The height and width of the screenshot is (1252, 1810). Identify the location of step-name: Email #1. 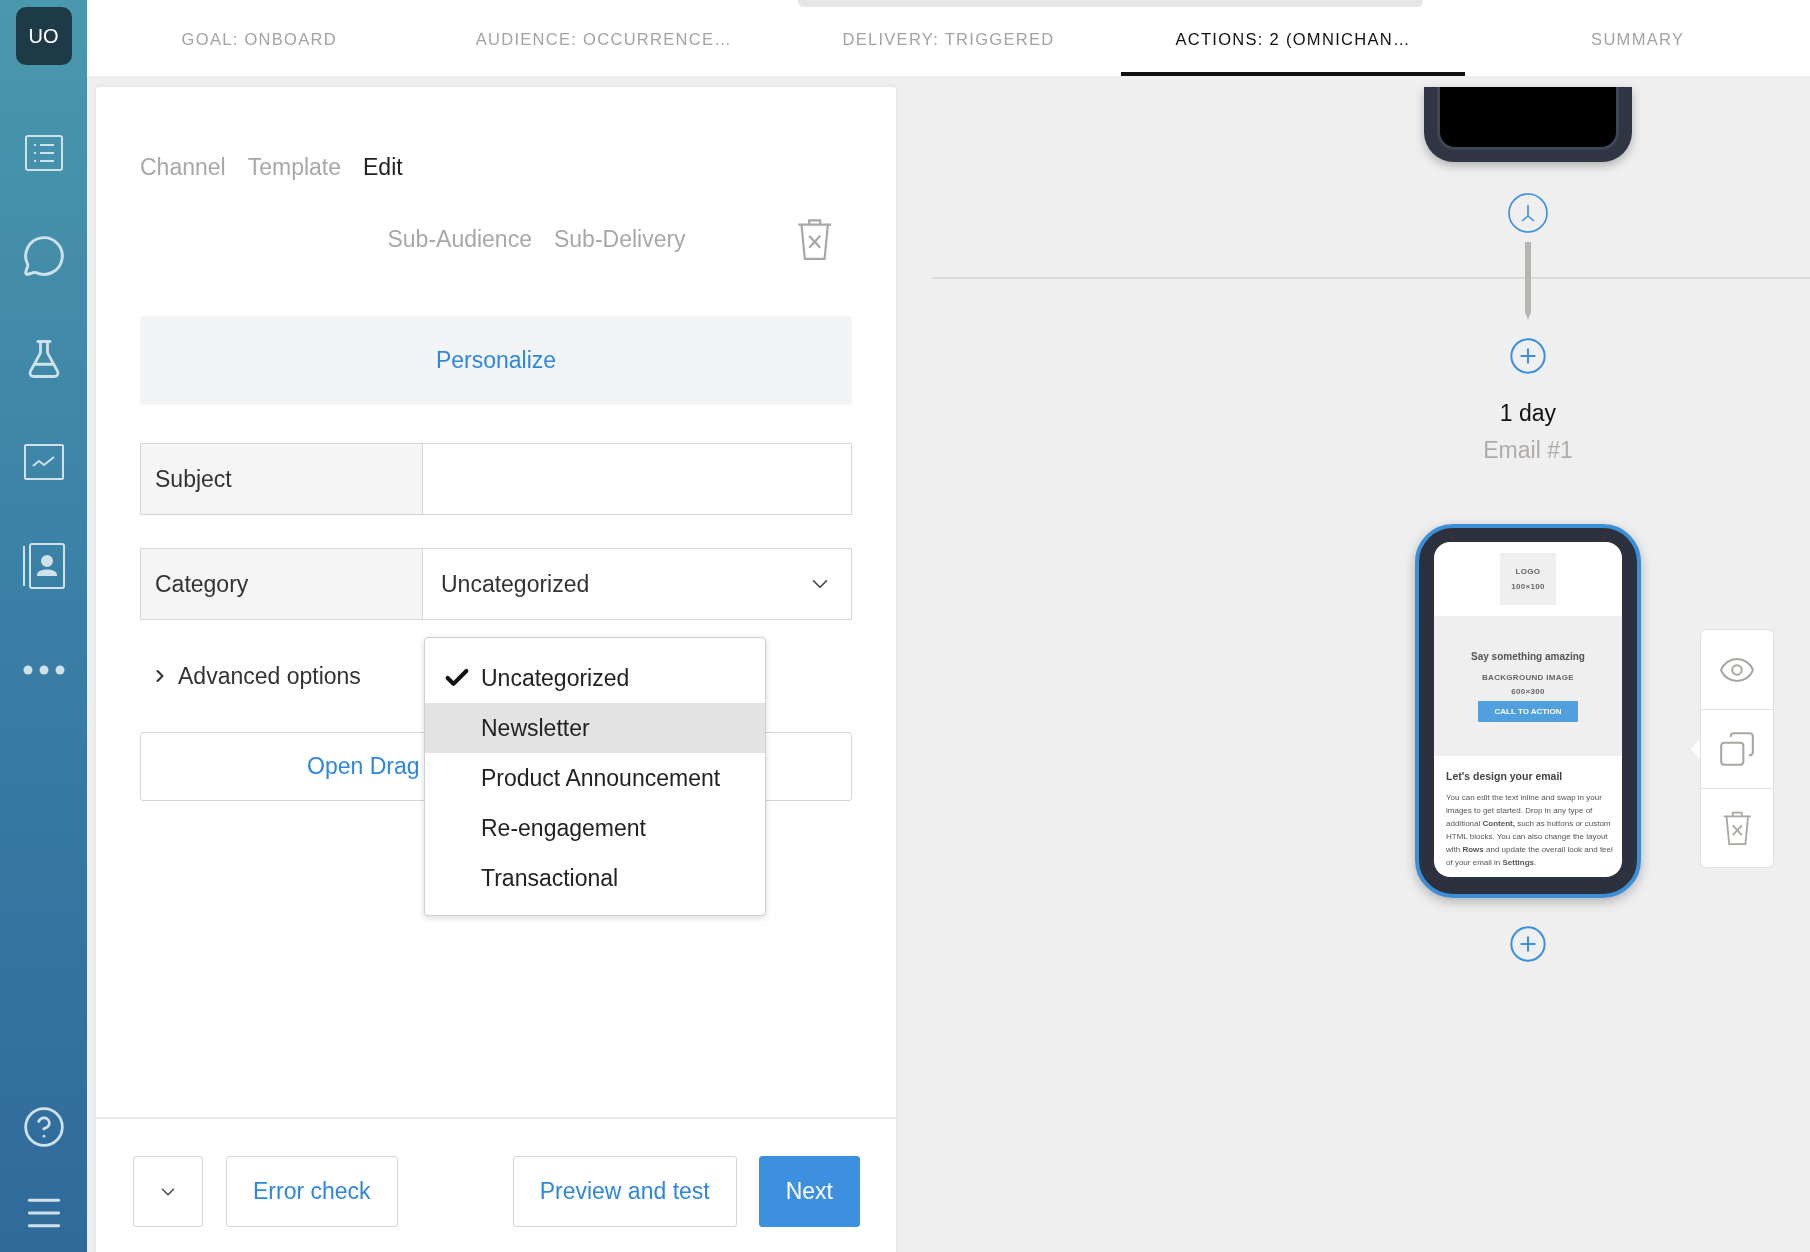
(1528, 450).